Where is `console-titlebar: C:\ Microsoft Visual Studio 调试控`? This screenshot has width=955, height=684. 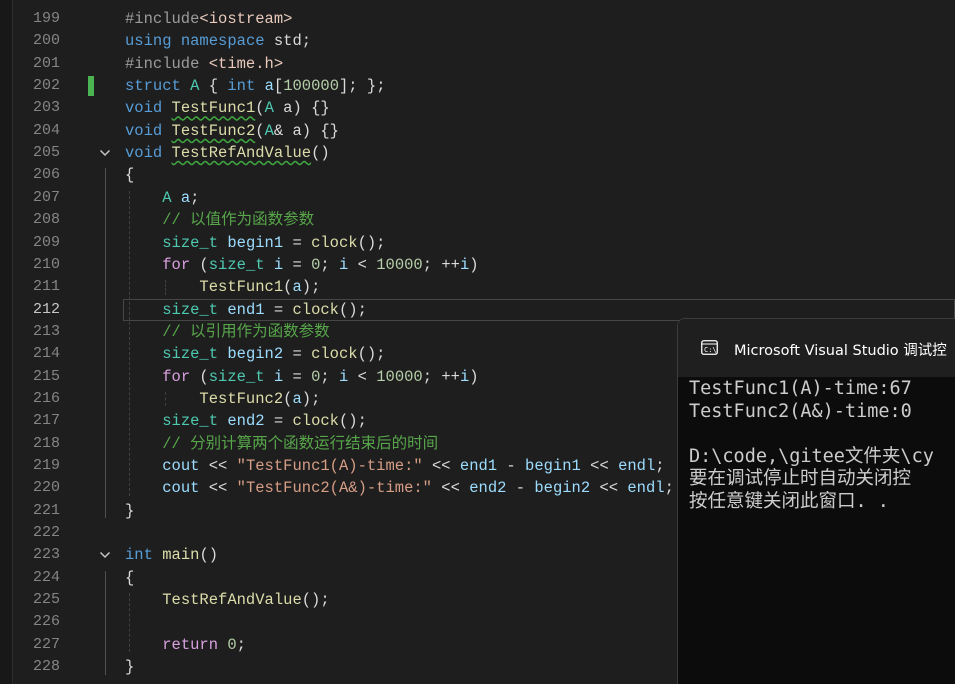 console-titlebar: C:\ Microsoft Visual Studio 调试控 is located at coordinates (816, 348).